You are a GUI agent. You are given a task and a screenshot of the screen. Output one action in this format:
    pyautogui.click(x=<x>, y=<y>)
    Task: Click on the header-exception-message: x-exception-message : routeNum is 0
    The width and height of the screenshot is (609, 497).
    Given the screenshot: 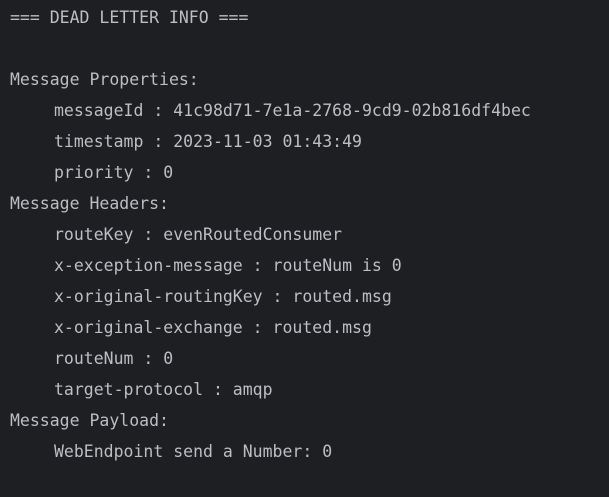 What is the action you would take?
    pyautogui.click(x=228, y=265)
    